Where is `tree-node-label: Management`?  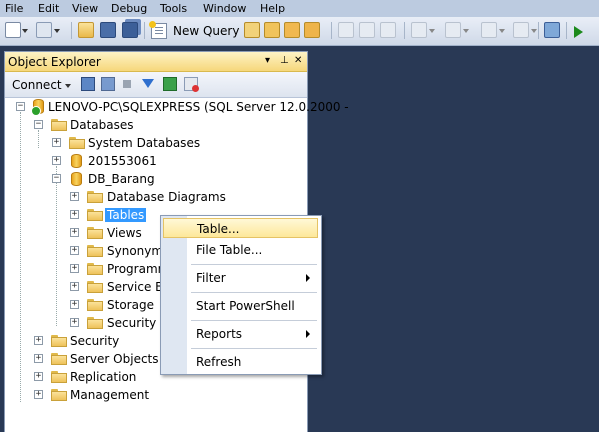 tree-node-label: Management is located at coordinates (110, 395).